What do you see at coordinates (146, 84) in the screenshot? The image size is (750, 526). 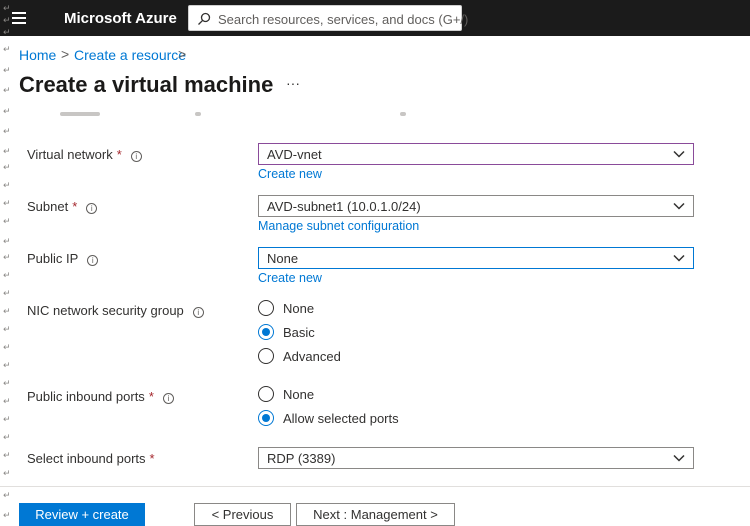 I see `page-title: Create a virtual machine` at bounding box center [146, 84].